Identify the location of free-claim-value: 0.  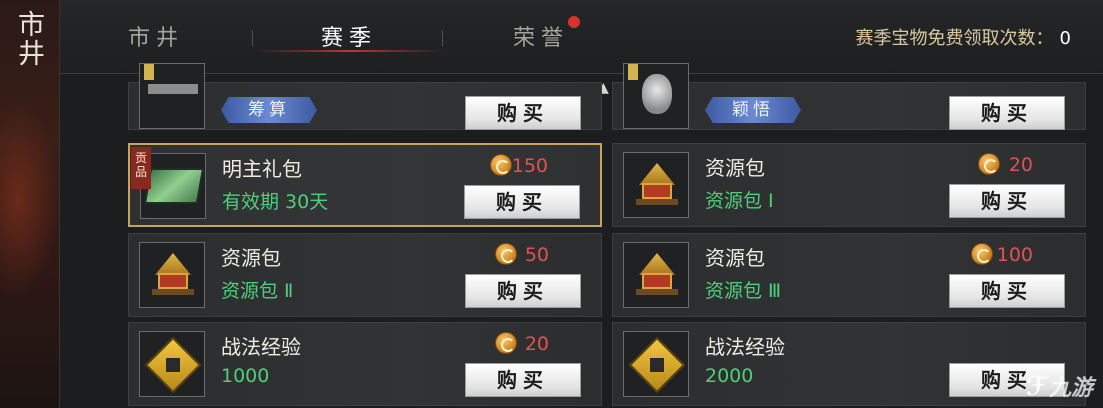
(1065, 38).